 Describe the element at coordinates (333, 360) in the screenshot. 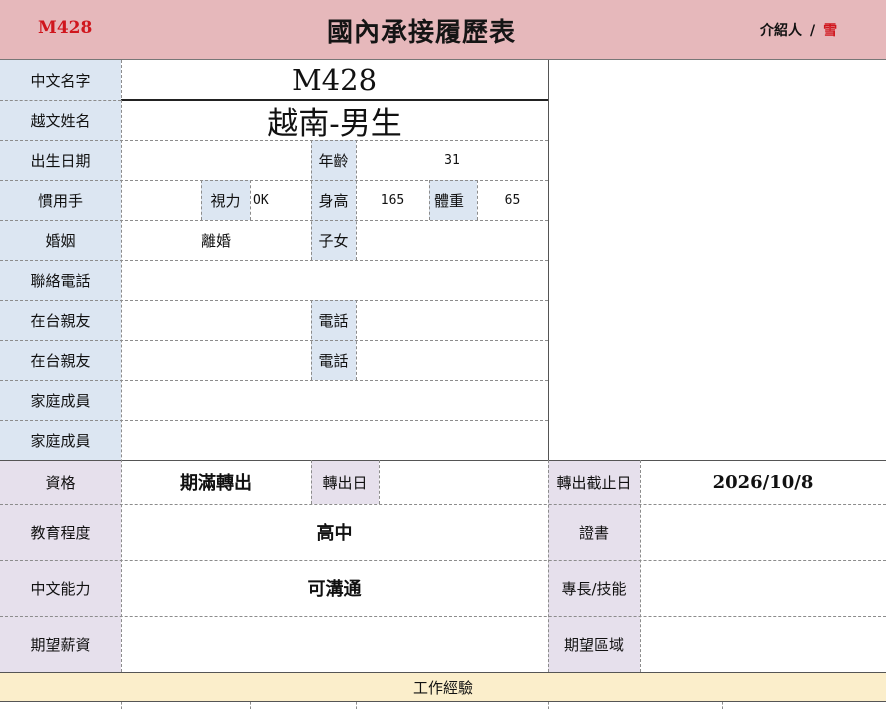

I see `relative2-phone-label: 電話` at that location.